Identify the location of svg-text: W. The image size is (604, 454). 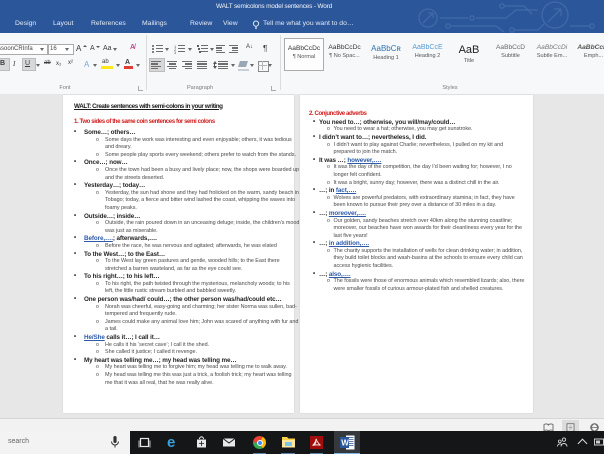
(345, 442).